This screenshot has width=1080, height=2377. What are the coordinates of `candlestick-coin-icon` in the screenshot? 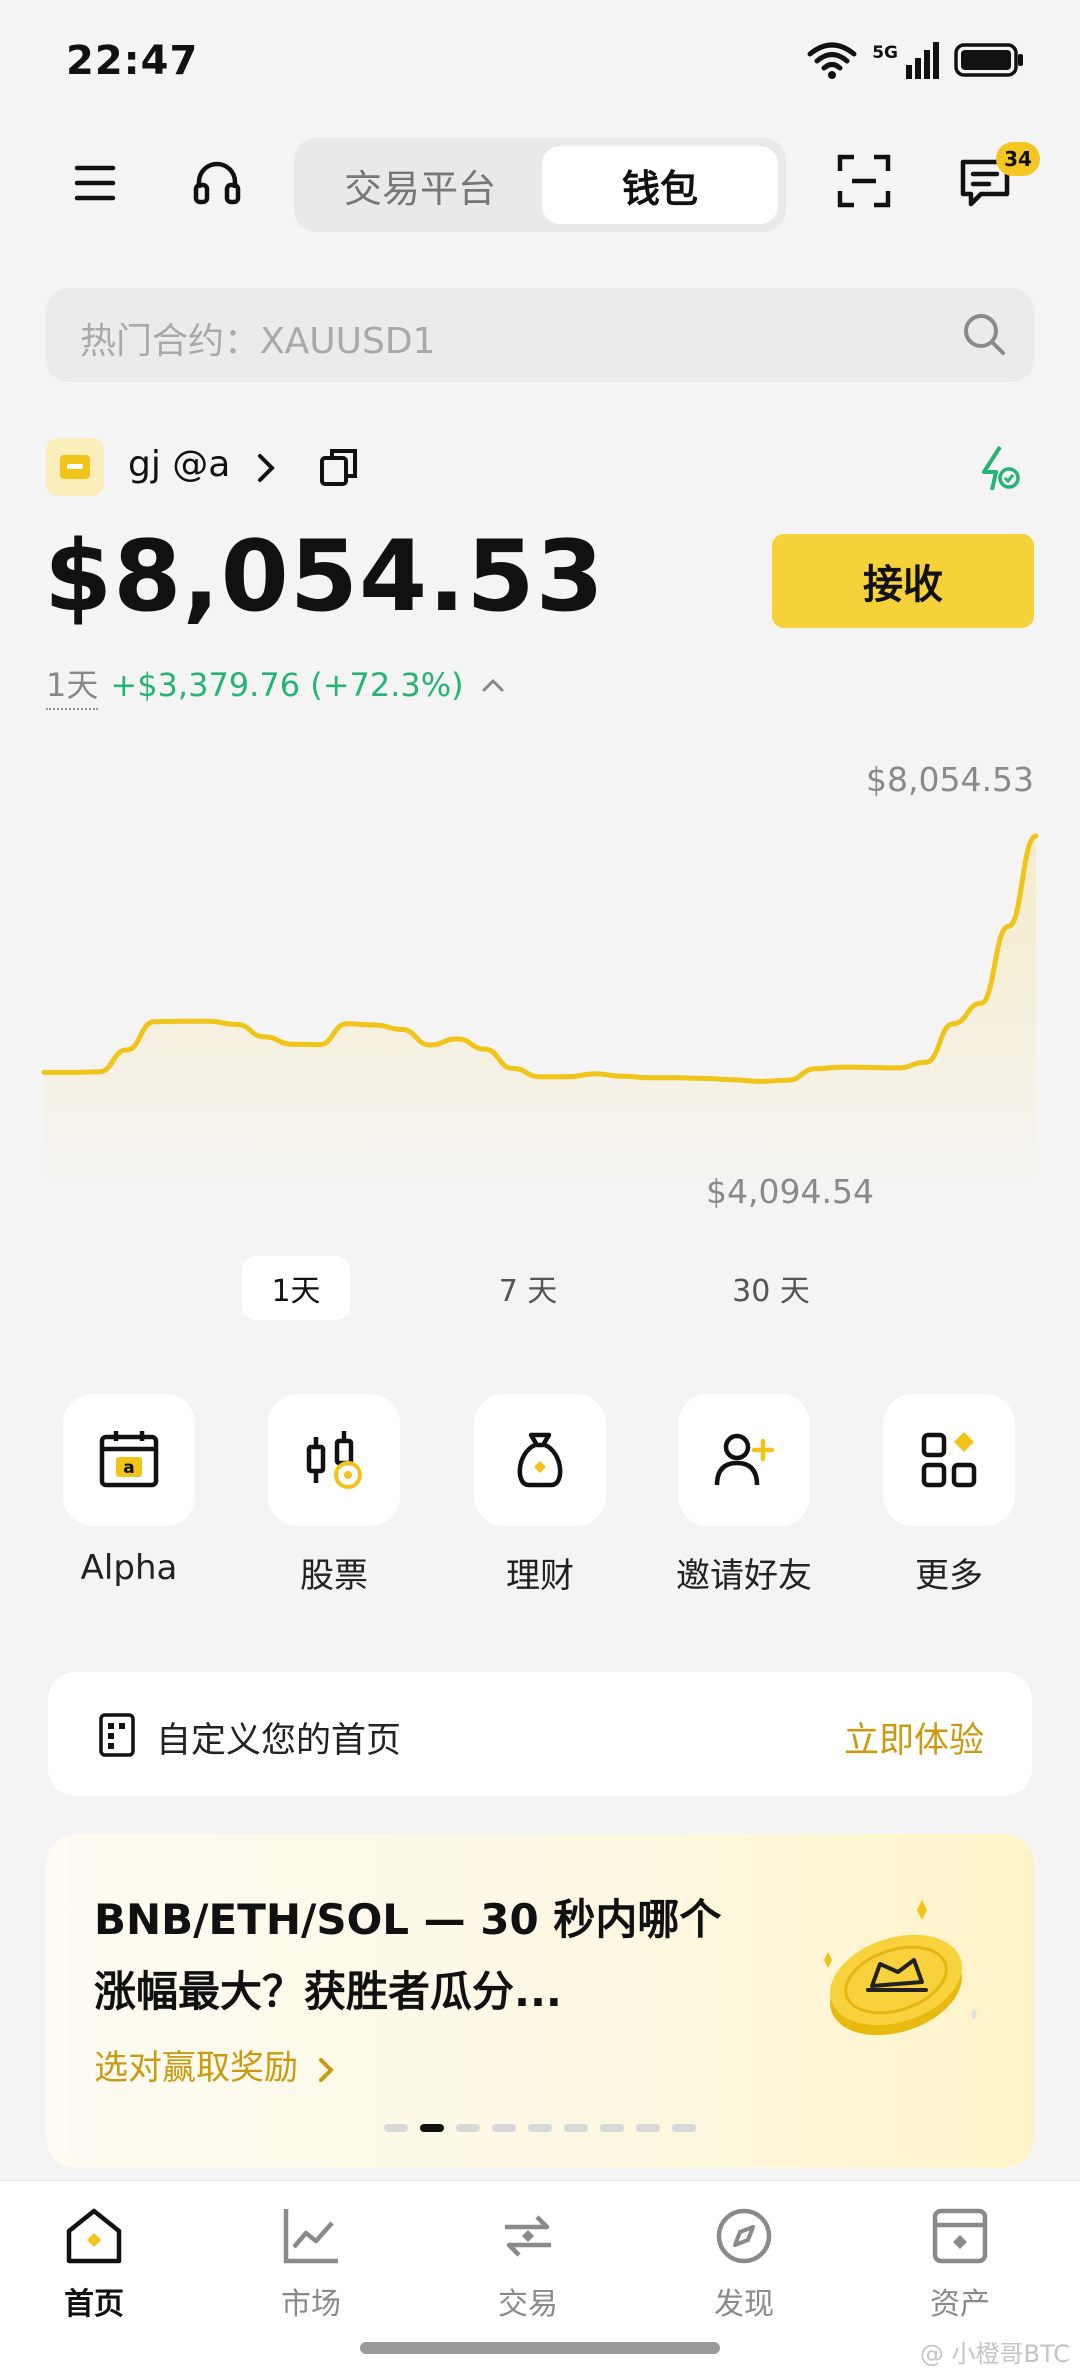 It's located at (334, 1460).